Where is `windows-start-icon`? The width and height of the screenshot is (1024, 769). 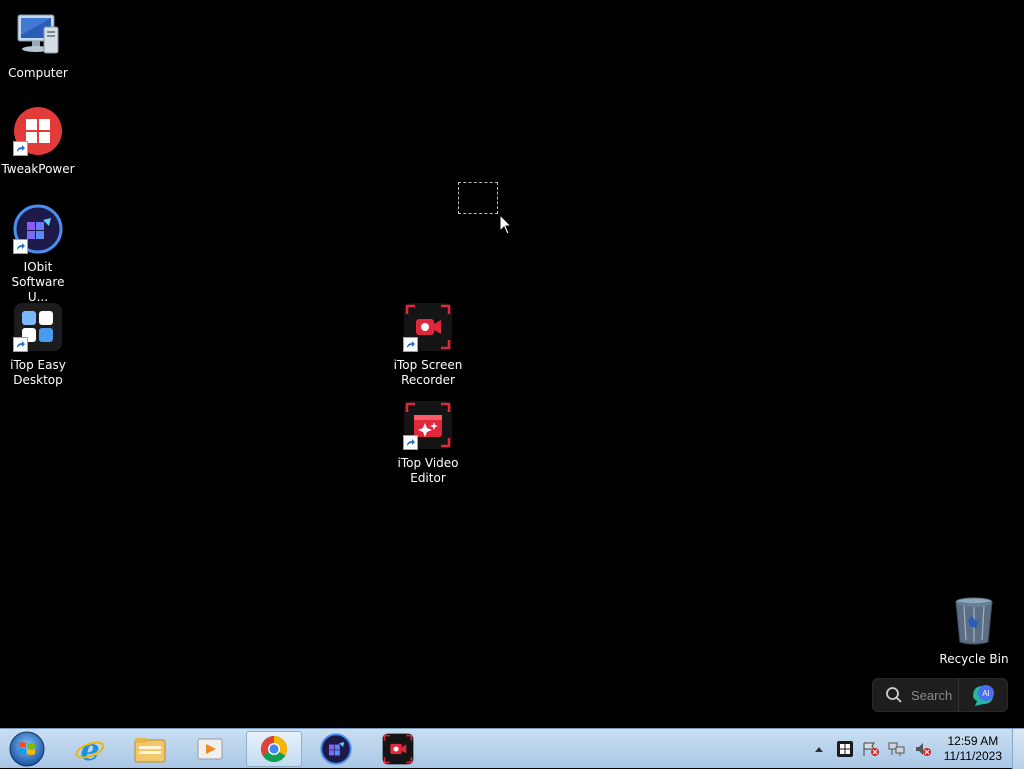
windows-start-icon is located at coordinates (27, 749).